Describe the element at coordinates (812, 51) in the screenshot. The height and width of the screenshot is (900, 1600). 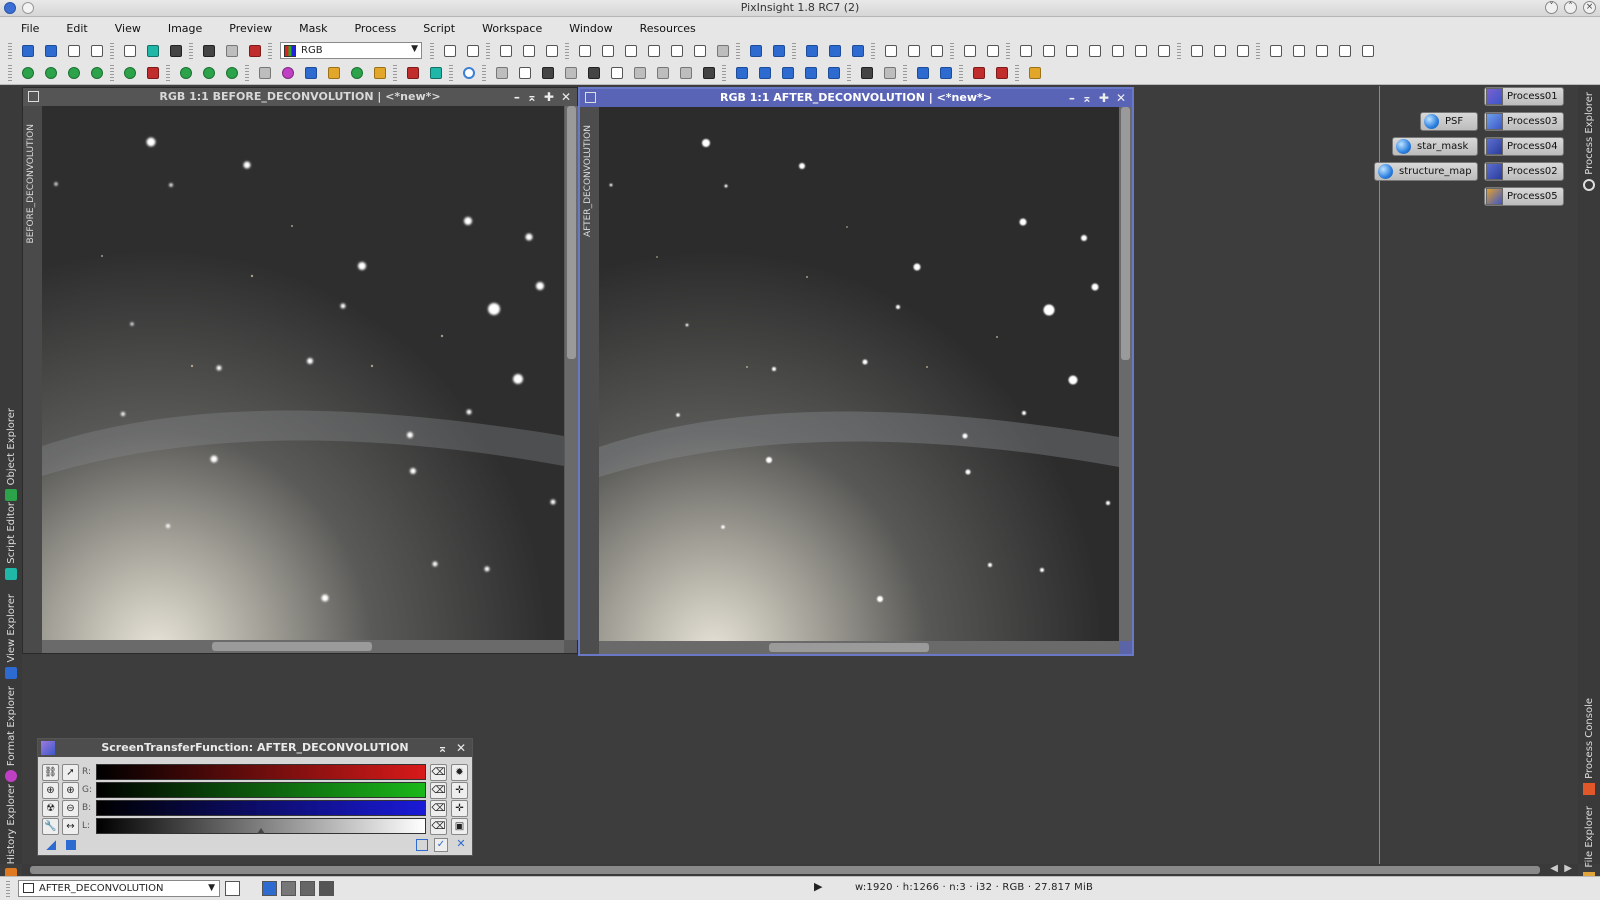
I see `zoom-1-1-icon` at that location.